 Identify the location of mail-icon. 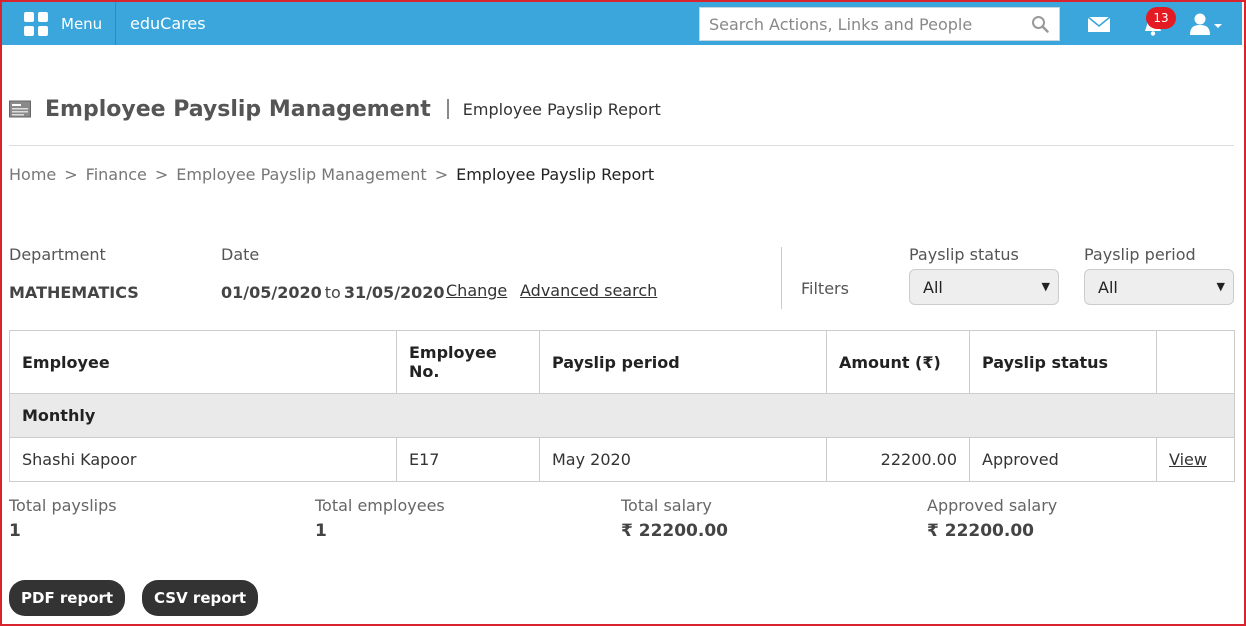
(1099, 24).